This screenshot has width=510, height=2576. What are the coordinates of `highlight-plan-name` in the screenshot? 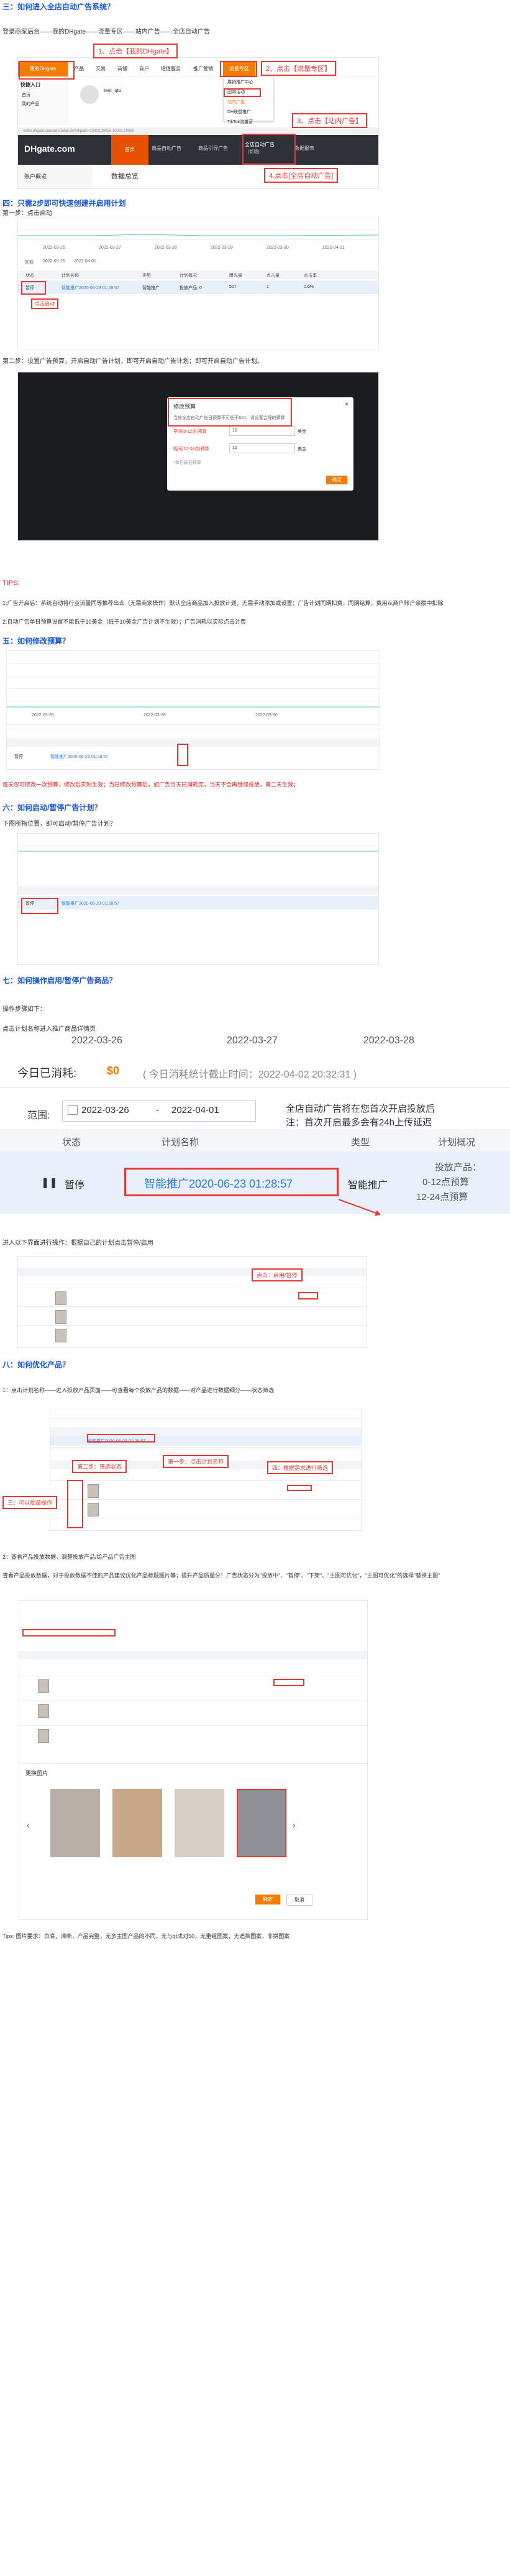 It's located at (232, 1182).